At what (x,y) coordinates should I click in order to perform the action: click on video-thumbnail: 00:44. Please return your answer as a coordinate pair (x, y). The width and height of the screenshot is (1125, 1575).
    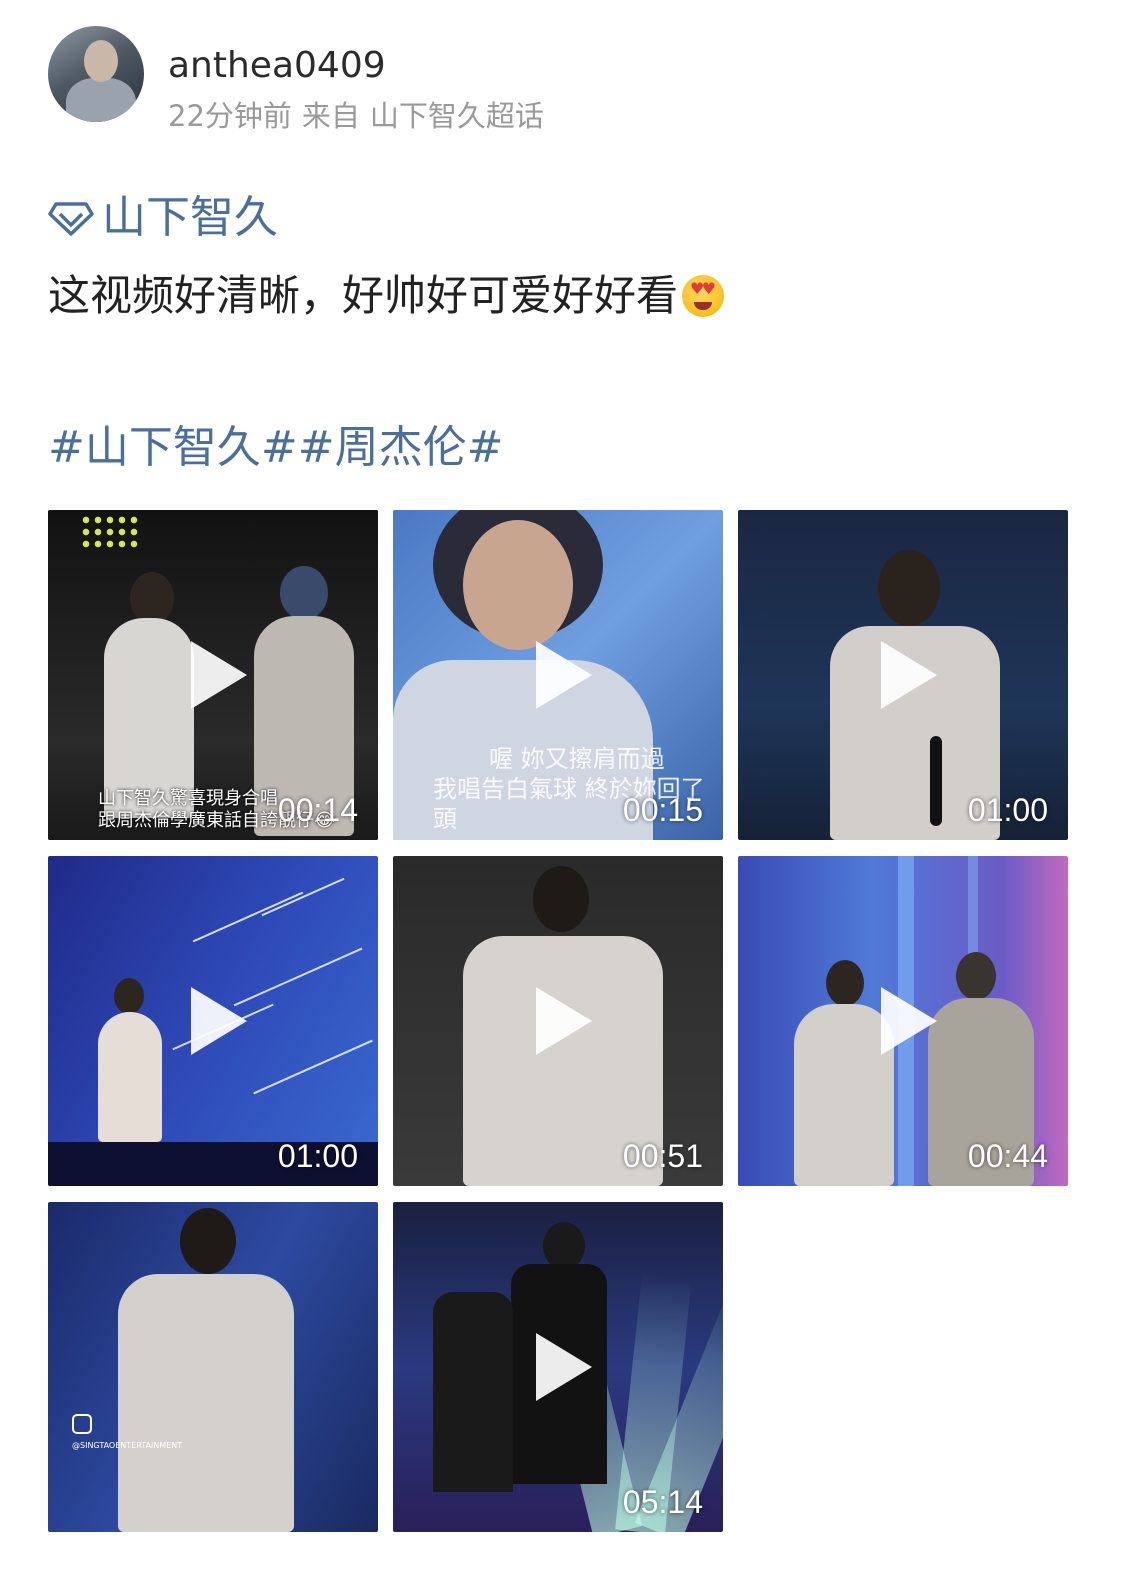
    Looking at the image, I should click on (903, 1021).